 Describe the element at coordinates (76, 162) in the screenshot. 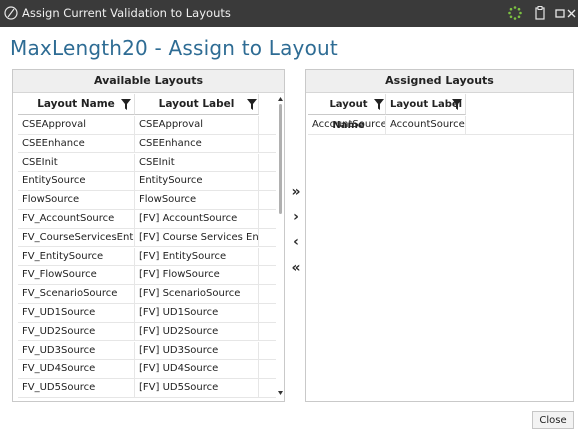

I see `layout-name-cell: CSEInit` at that location.